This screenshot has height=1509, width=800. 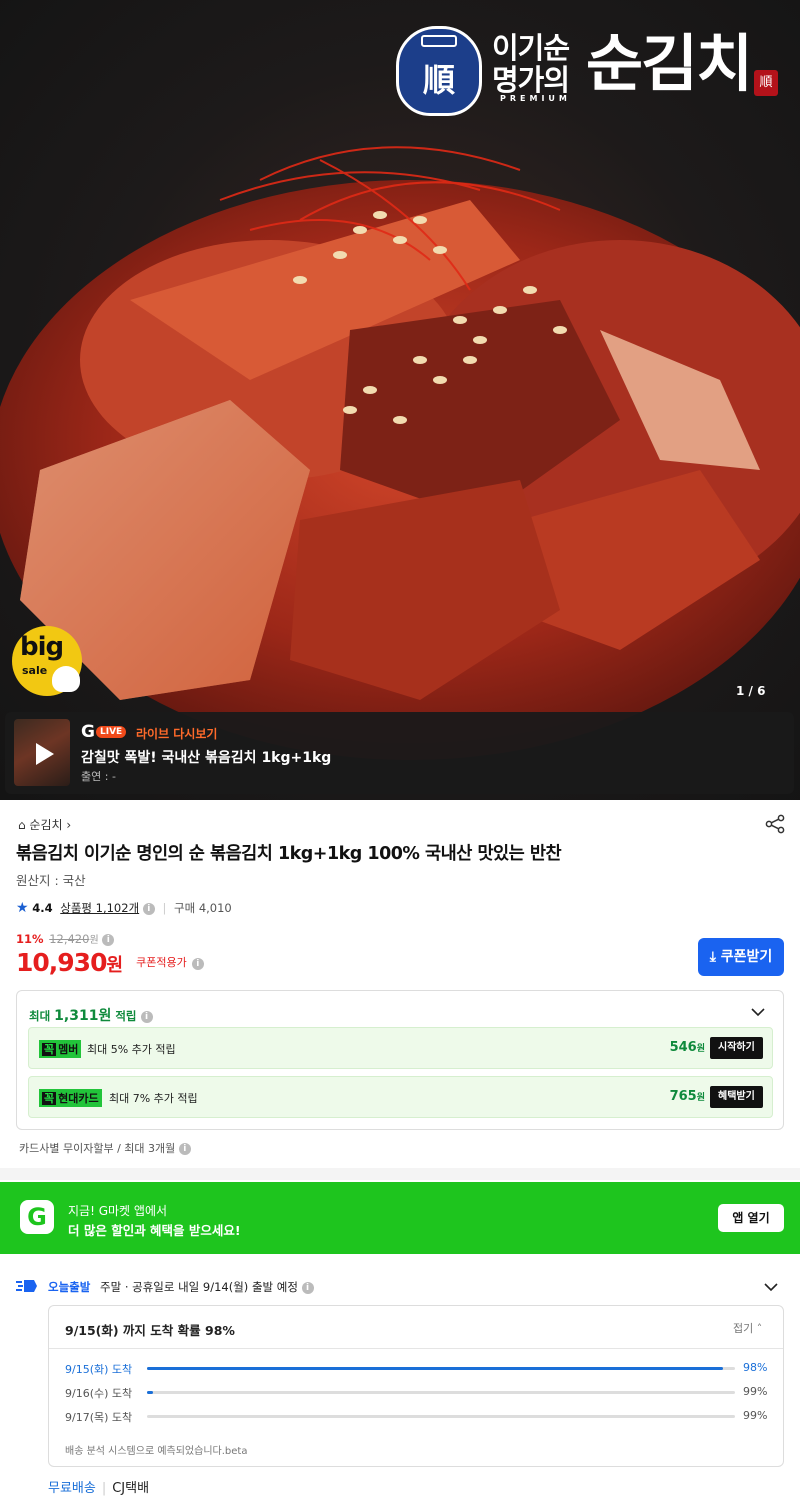 What do you see at coordinates (207, 1287) in the screenshot?
I see `ship-note: 주말 · 공휴일로 내일 9/14(월) 출발 예정 i` at bounding box center [207, 1287].